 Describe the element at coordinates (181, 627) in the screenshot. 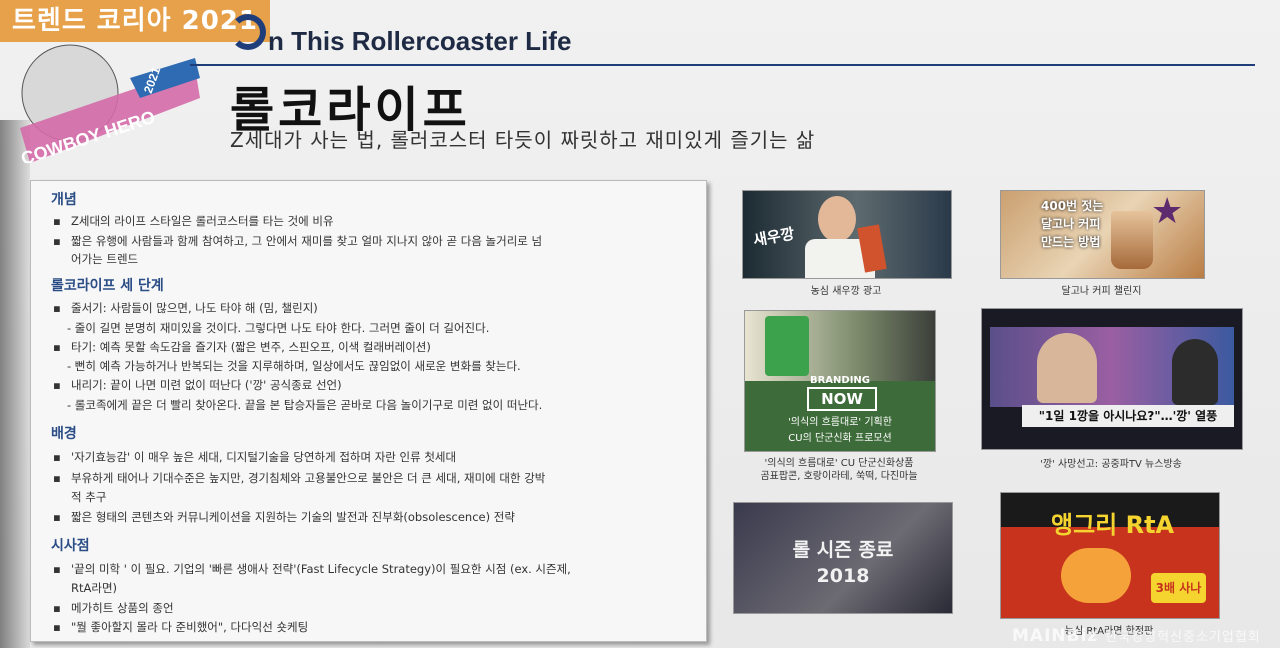

I see `list-item: ▪ "뭘 좋아할지 몰라 다 준비했어", 다다익선 숏케팅` at that location.